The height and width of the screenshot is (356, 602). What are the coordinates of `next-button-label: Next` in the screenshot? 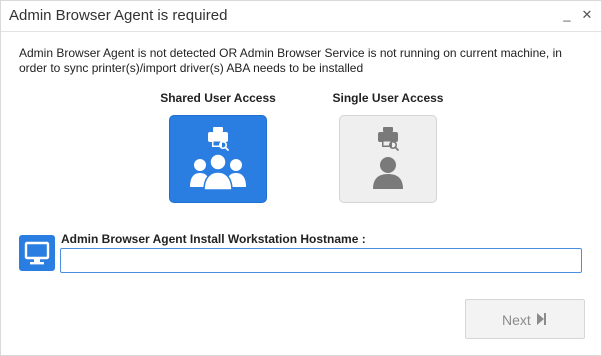 It's located at (516, 320).